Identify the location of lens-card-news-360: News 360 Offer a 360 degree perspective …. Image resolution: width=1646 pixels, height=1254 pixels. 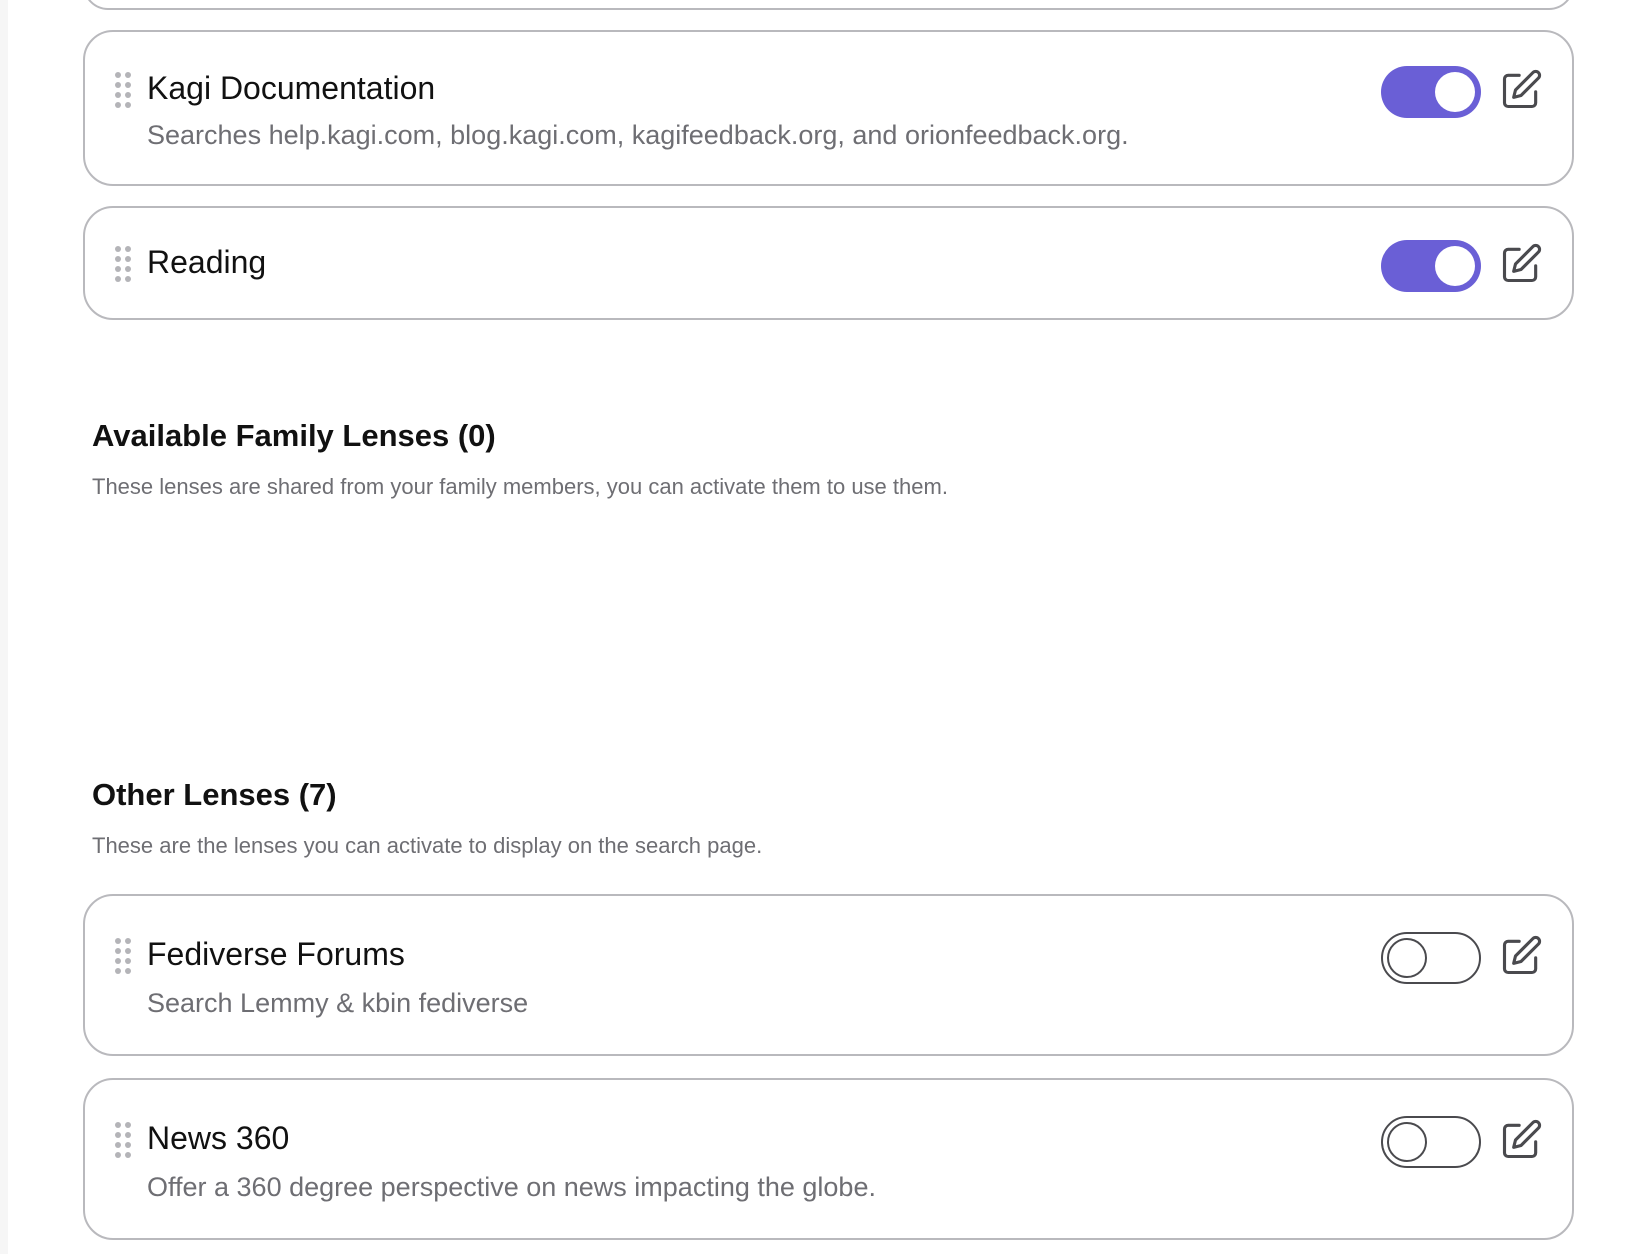
(828, 1159).